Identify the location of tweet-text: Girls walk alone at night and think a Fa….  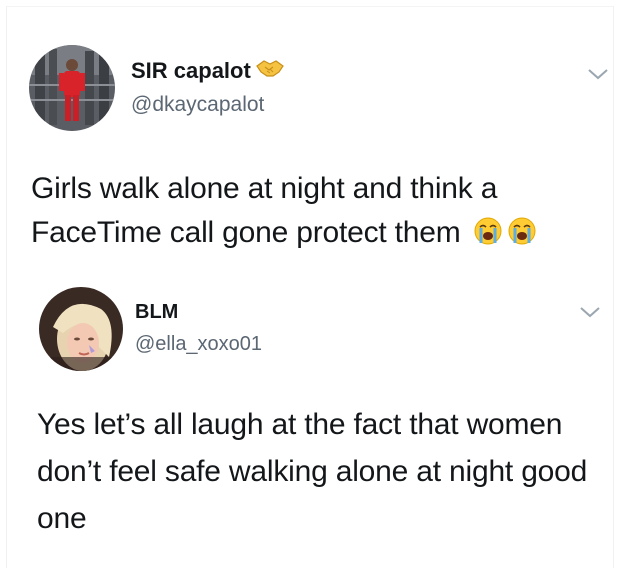
(321, 211).